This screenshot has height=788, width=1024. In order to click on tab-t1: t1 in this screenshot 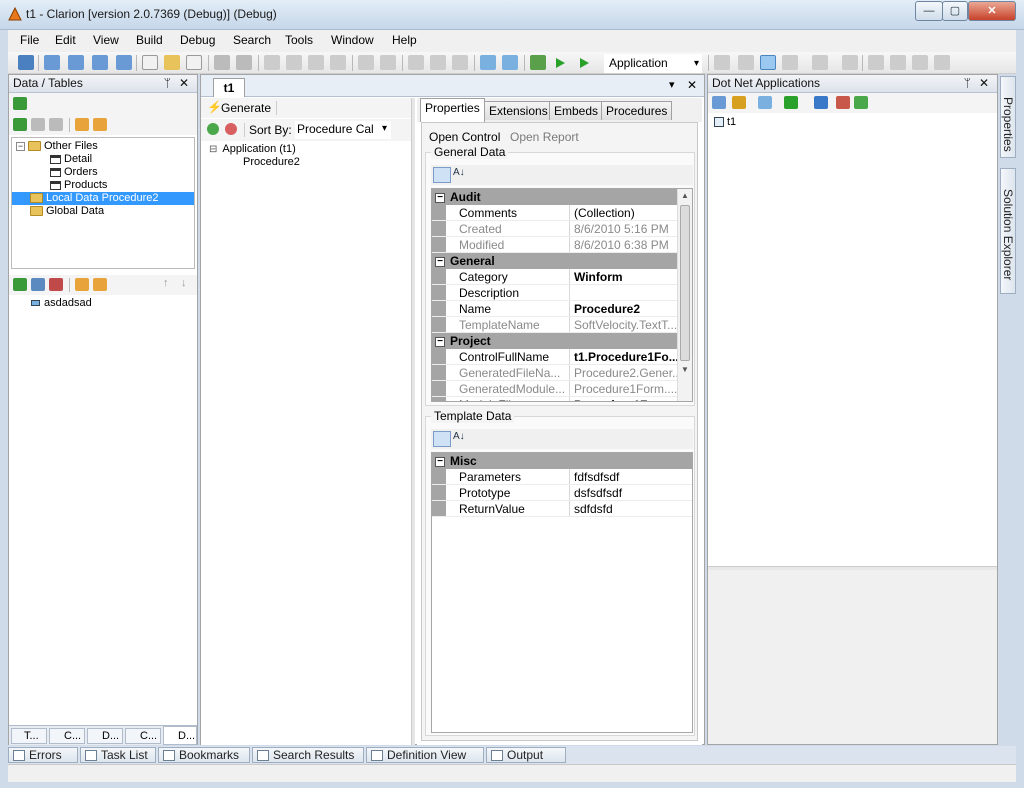, I will do `click(229, 87)`.